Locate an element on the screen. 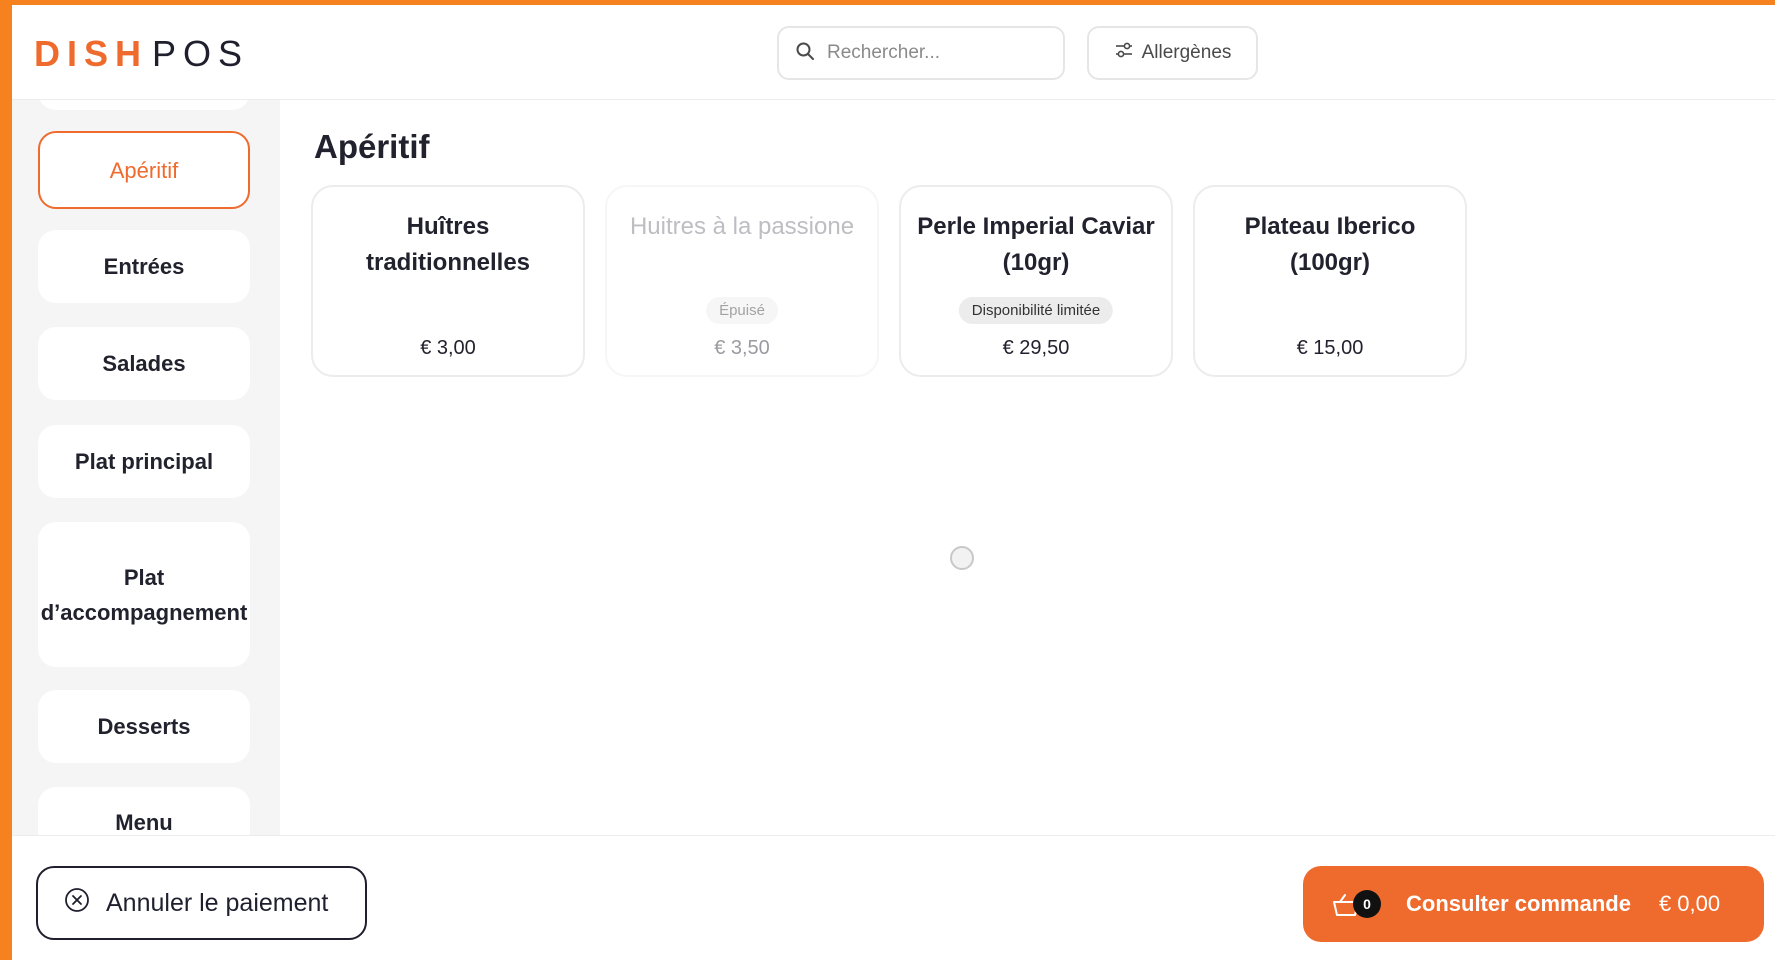  sidebar-item-aperitif: Apéritif is located at coordinates (144, 170).